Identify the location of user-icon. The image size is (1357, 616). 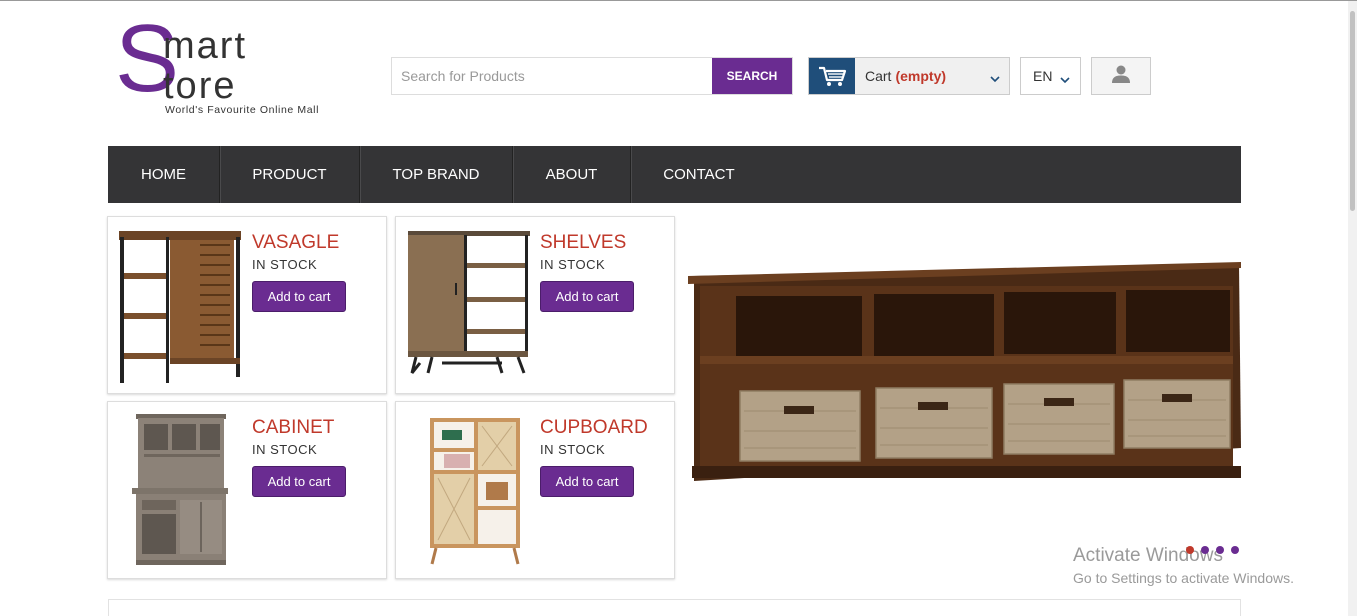
(1121, 76).